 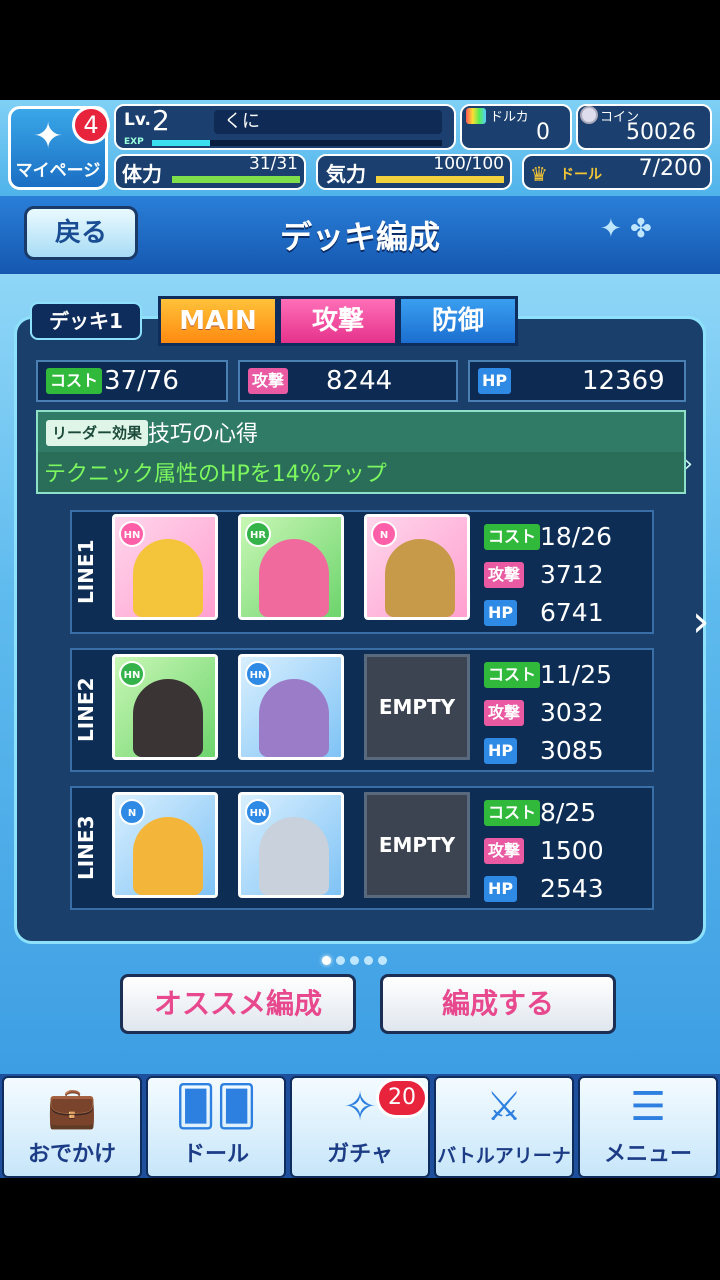 What do you see at coordinates (72, 1108) in the screenshot?
I see `briefcase-icon: 💼` at bounding box center [72, 1108].